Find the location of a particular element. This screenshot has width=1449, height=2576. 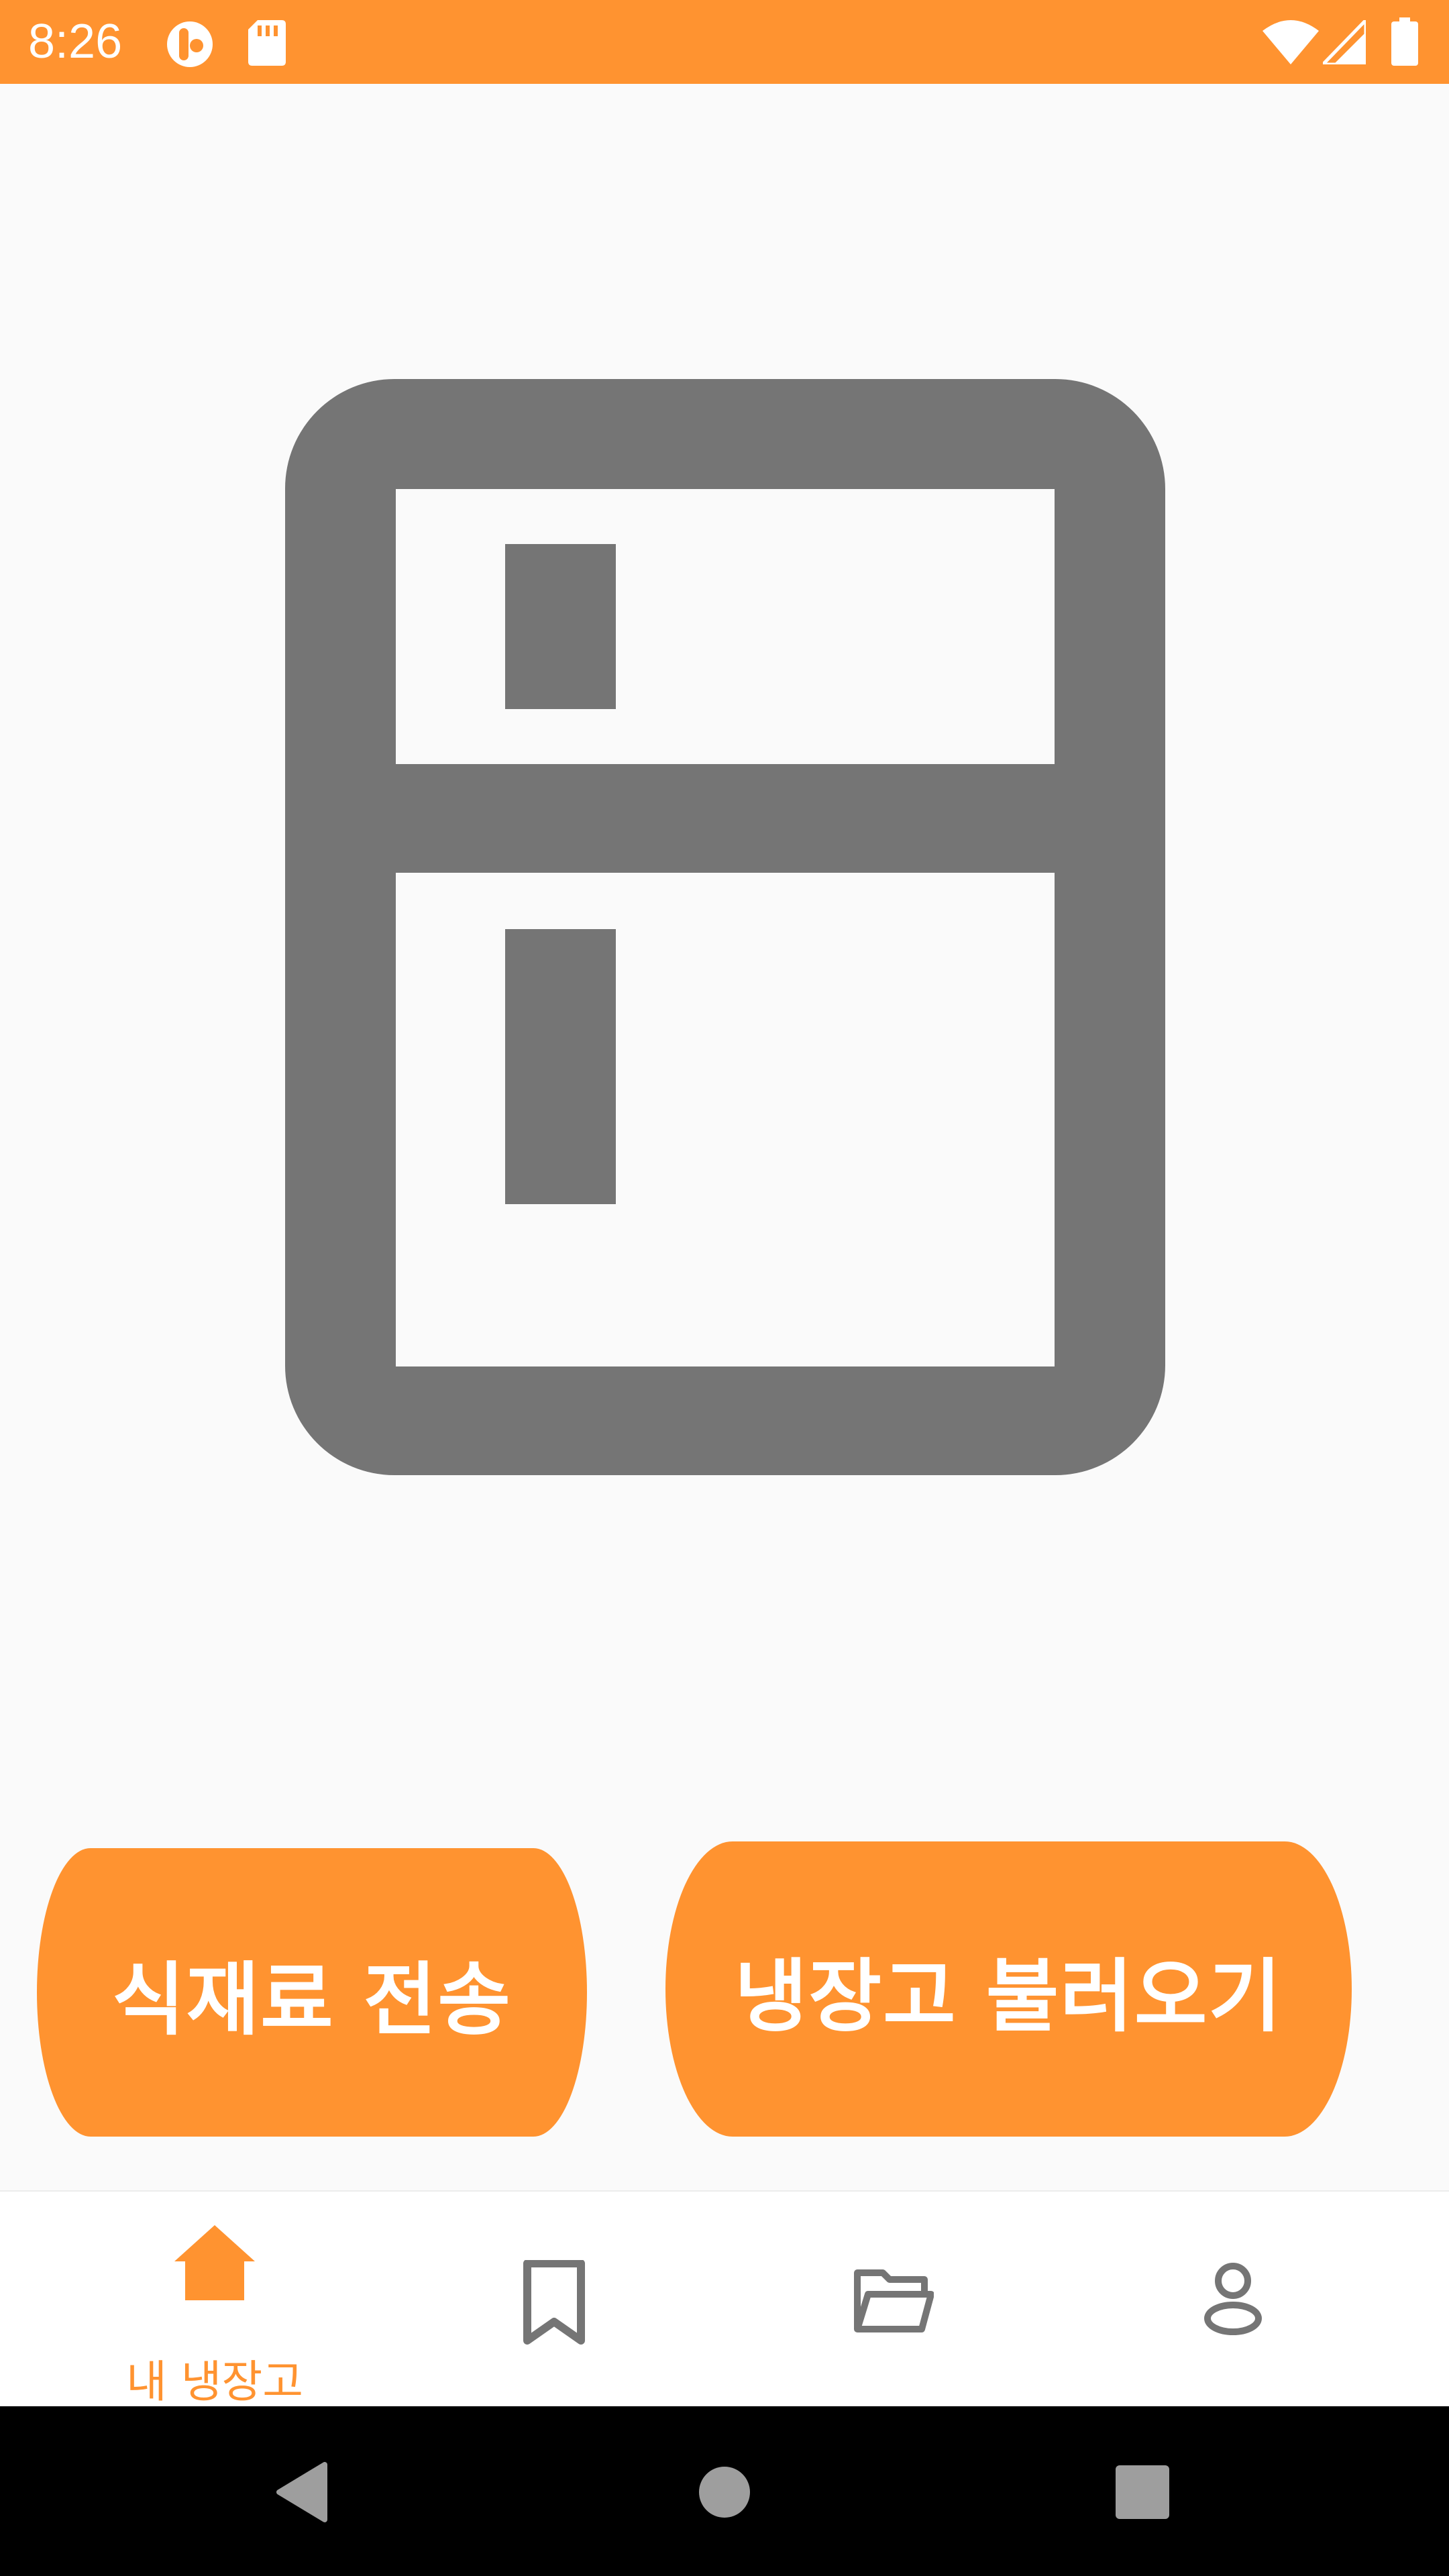

bookmark-icon is located at coordinates (554, 2302).